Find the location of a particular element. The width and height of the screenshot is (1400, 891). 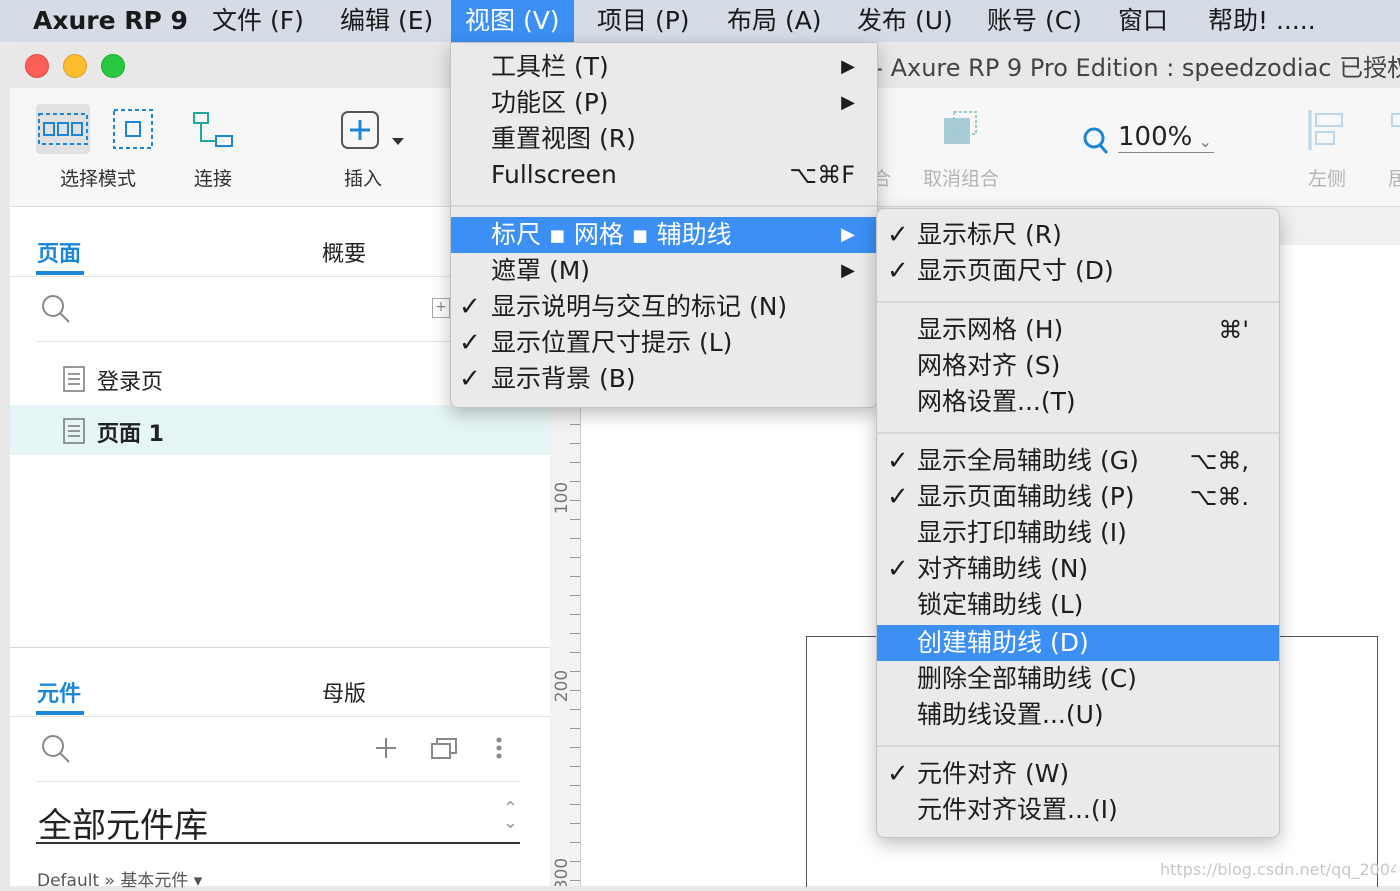

submenu-item-create-guides: 创建辅助线 (D) is located at coordinates (1078, 643).